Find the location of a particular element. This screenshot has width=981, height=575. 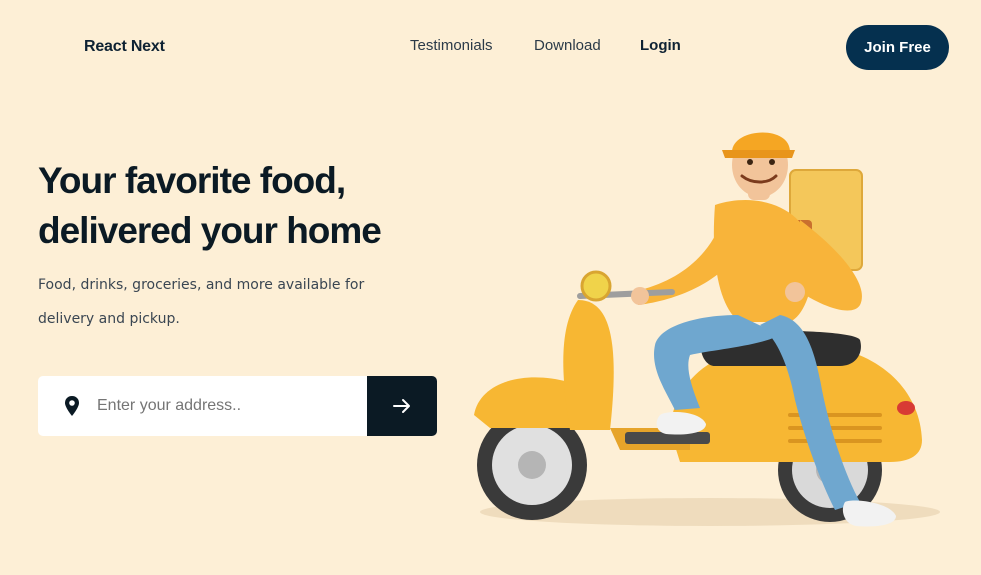

join-free-button: Join Free is located at coordinates (897, 47).